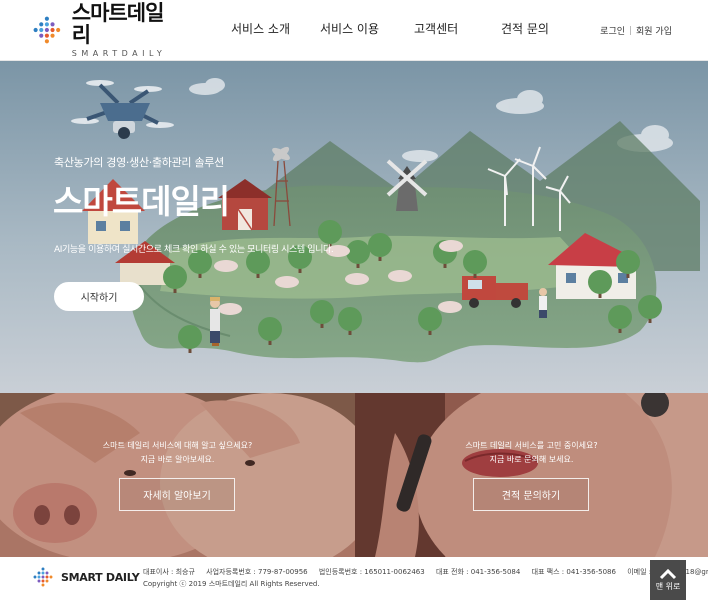 This screenshot has height=600, width=708. I want to click on logo-subtitle: SMARTDAILY, so click(119, 53).